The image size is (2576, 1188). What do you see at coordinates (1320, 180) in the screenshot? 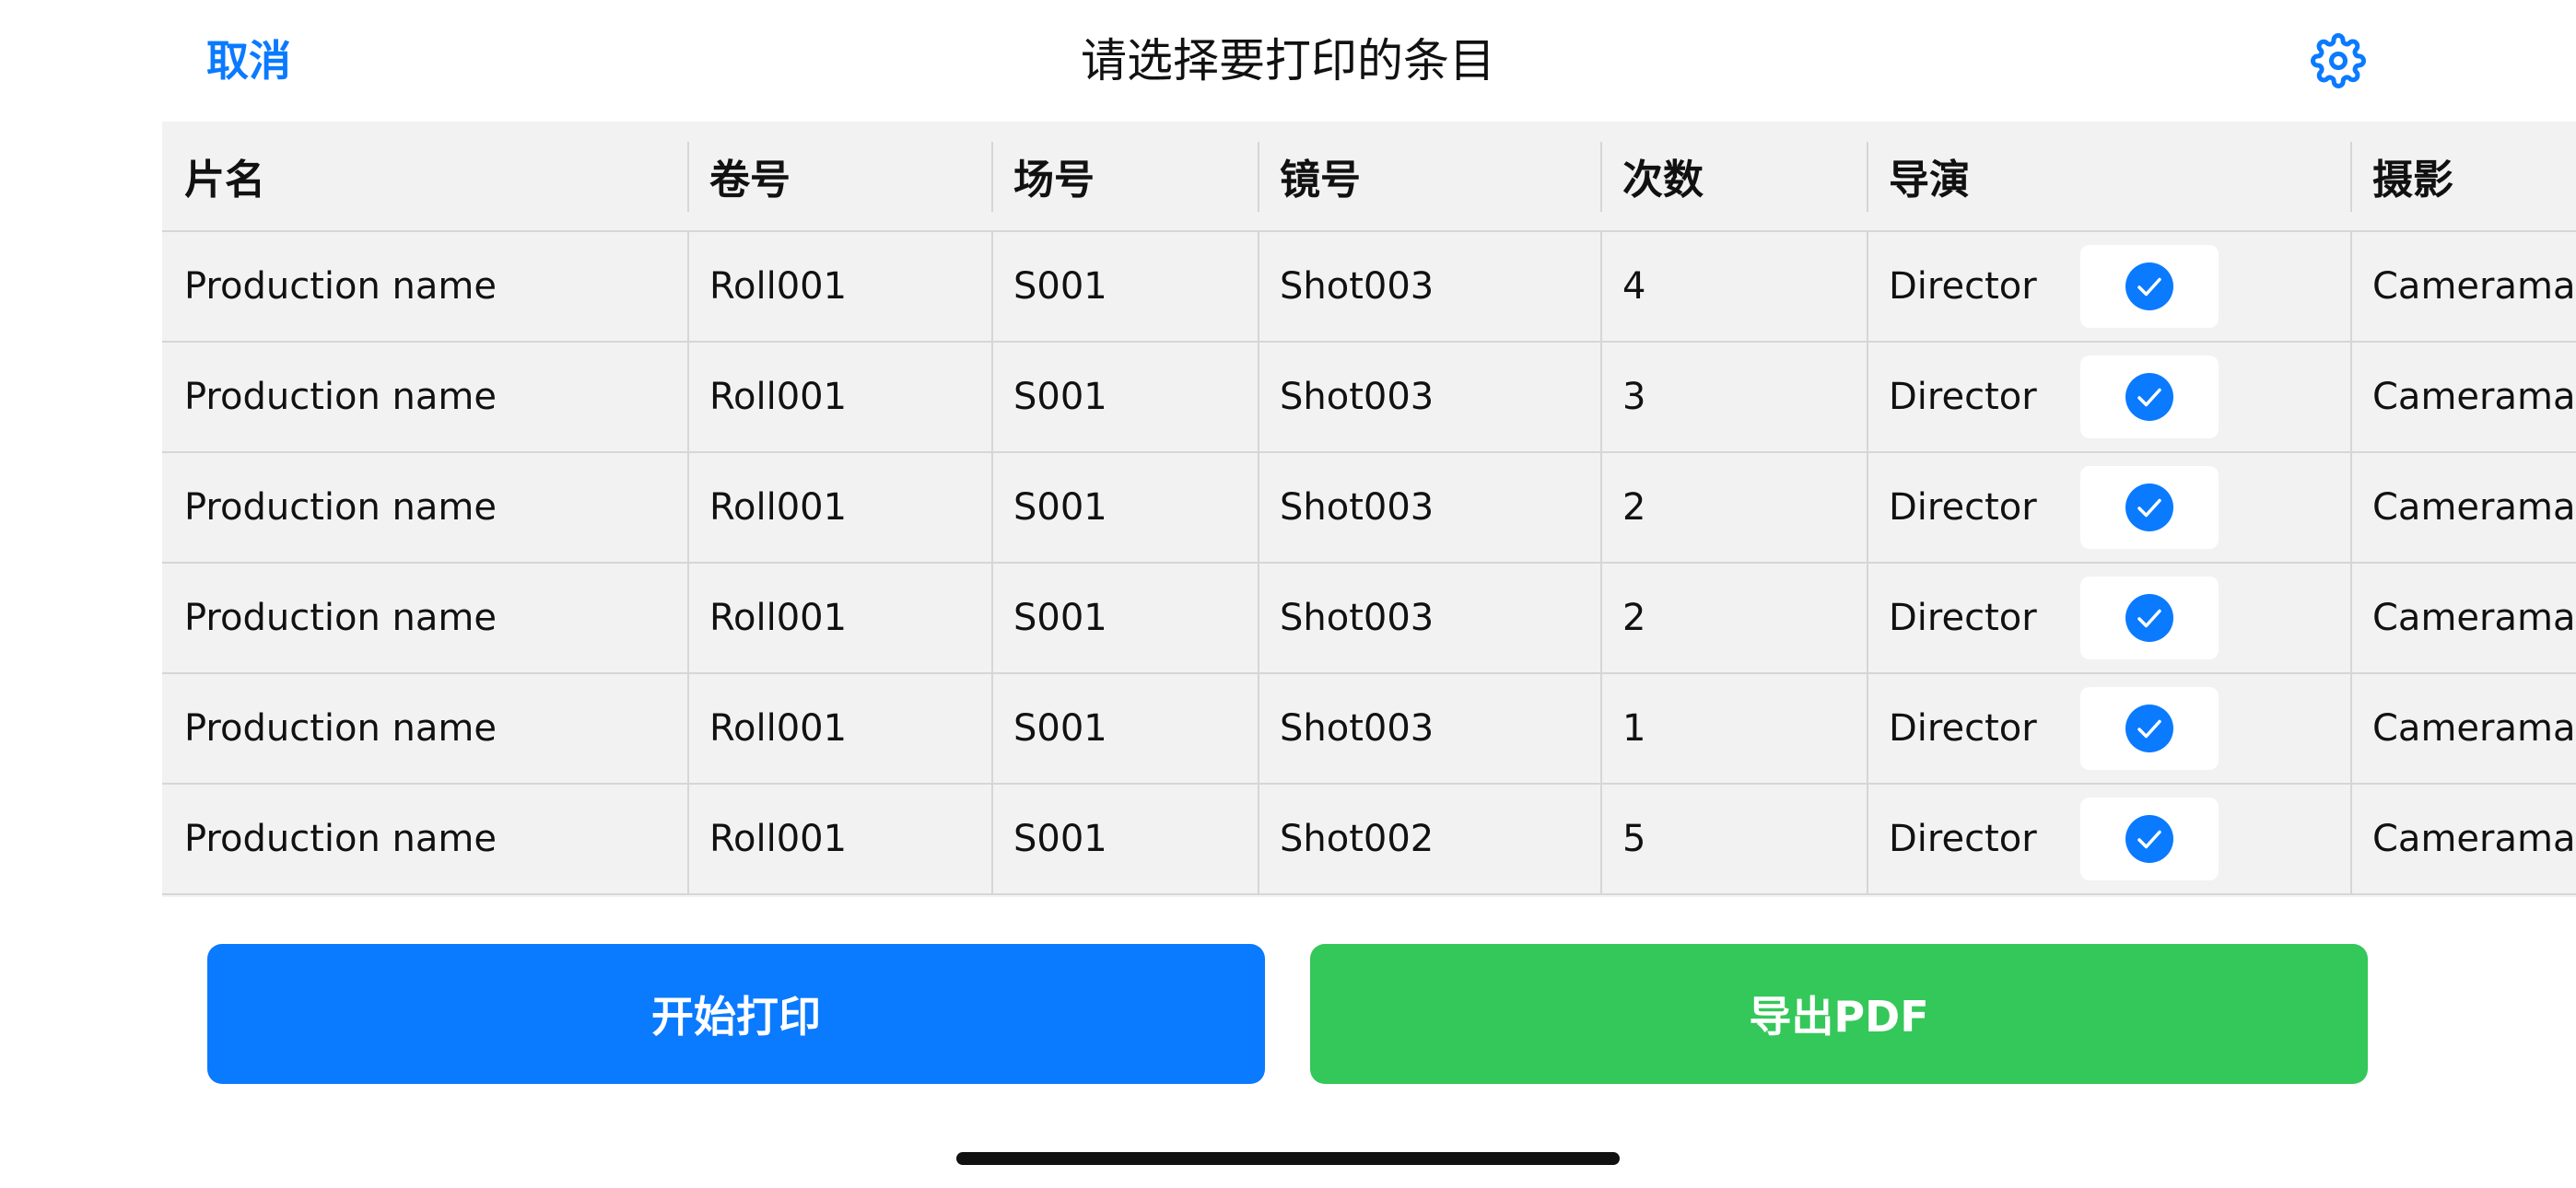
I see `column-header-shot: 镜号` at bounding box center [1320, 180].